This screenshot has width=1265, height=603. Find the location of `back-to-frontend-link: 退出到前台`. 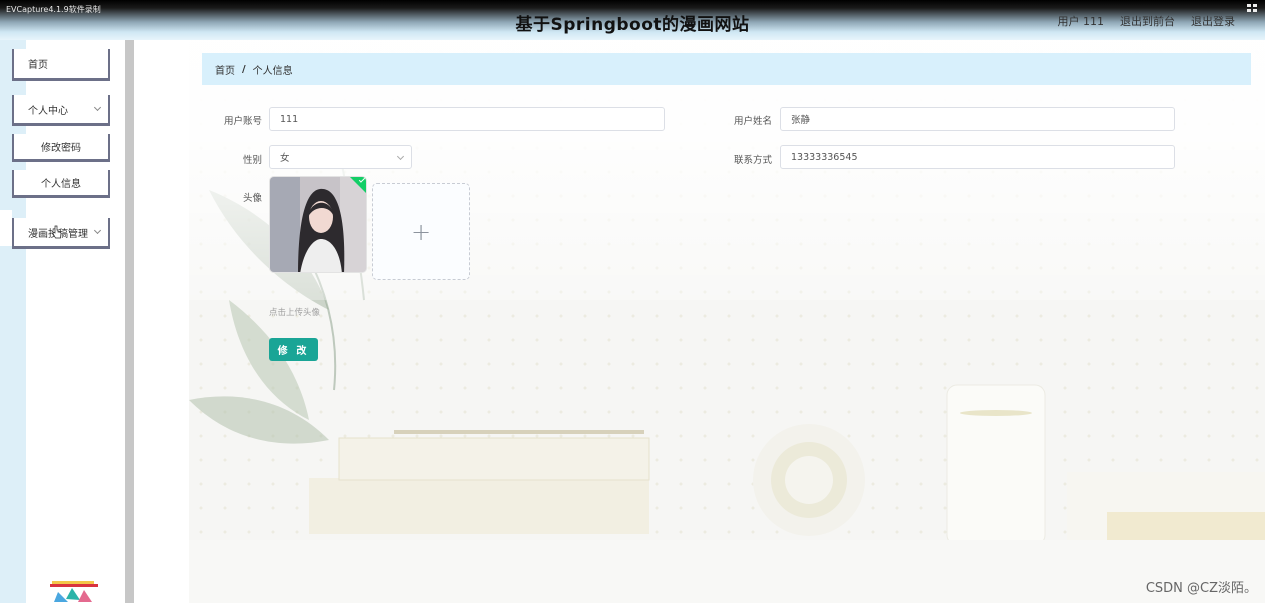

back-to-frontend-link: 退出到前台 is located at coordinates (1147, 21).